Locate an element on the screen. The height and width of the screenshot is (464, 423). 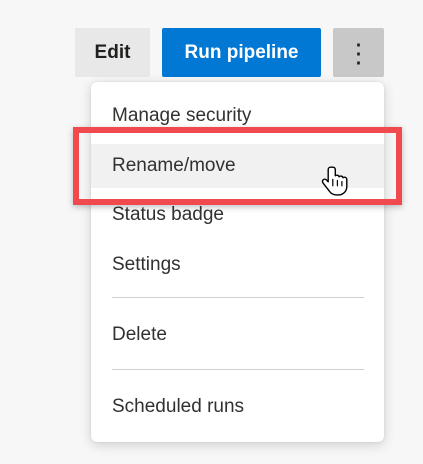
edit-button: Edit is located at coordinates (112, 52).